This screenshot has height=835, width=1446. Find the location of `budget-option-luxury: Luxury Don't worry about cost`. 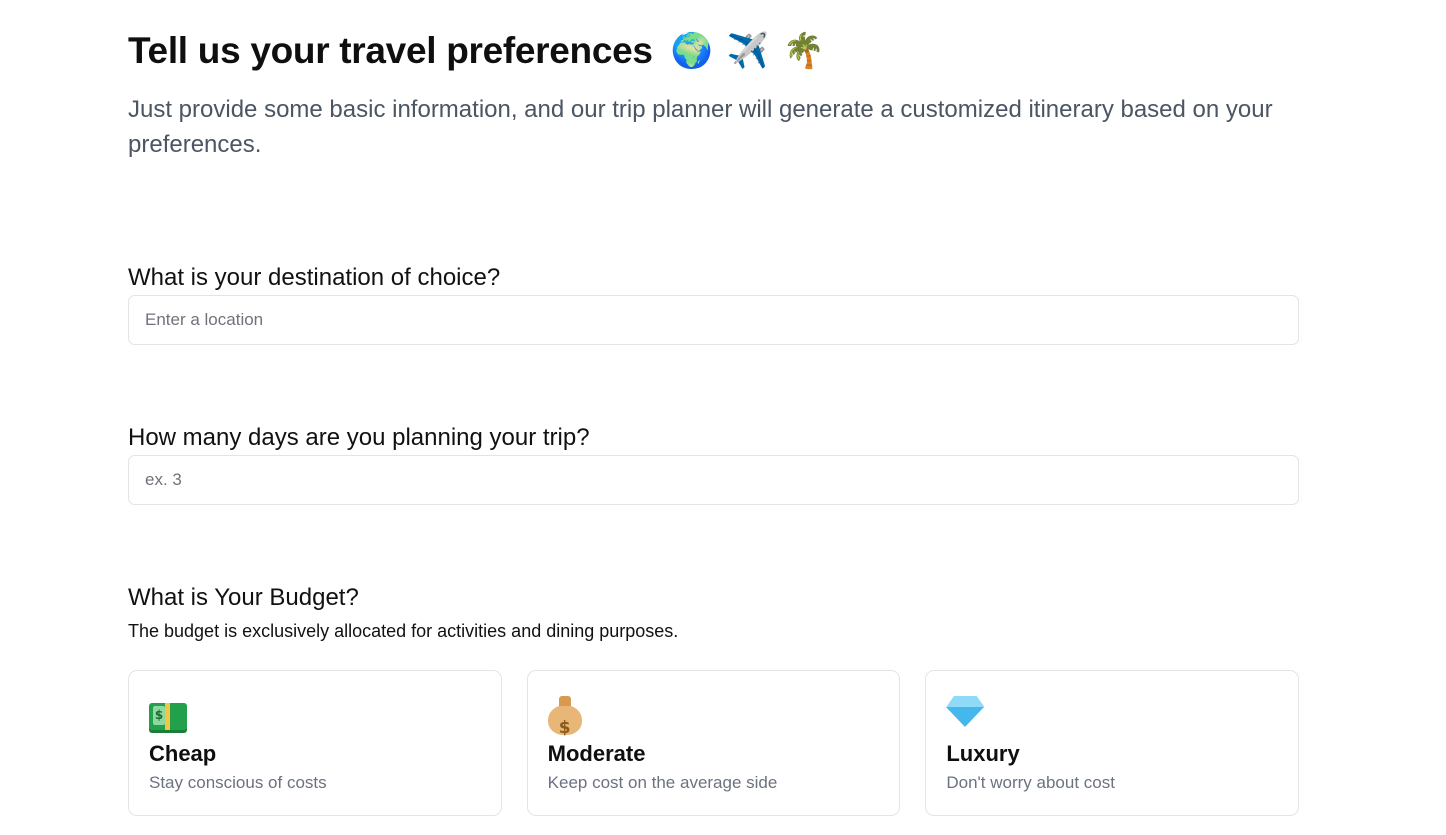

budget-option-luxury: Luxury Don't worry about cost is located at coordinates (1112, 743).